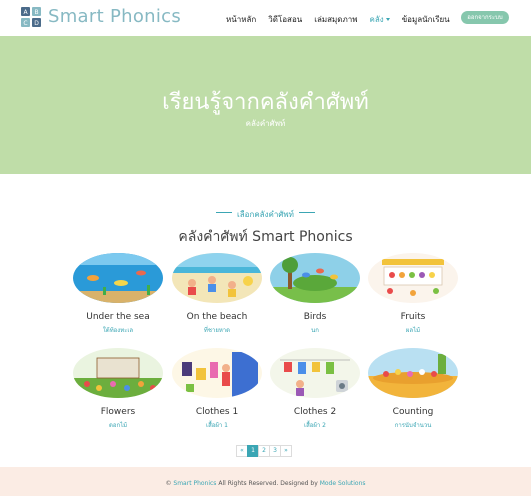  What do you see at coordinates (343, 483) in the screenshot?
I see `footer-designer-link: Mode Solutions` at bounding box center [343, 483].